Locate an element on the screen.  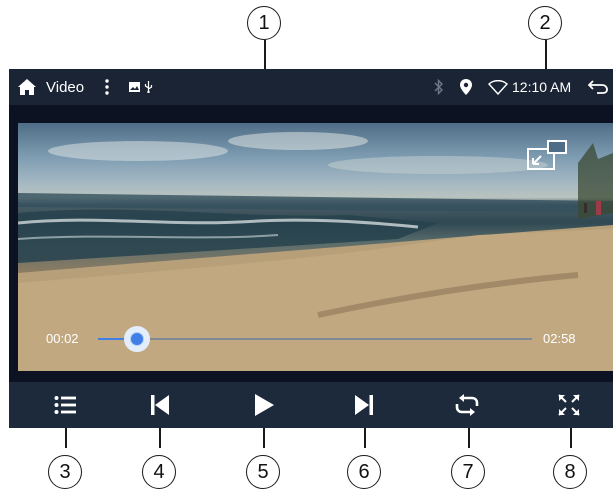
notification-icons is located at coordinates (141, 87).